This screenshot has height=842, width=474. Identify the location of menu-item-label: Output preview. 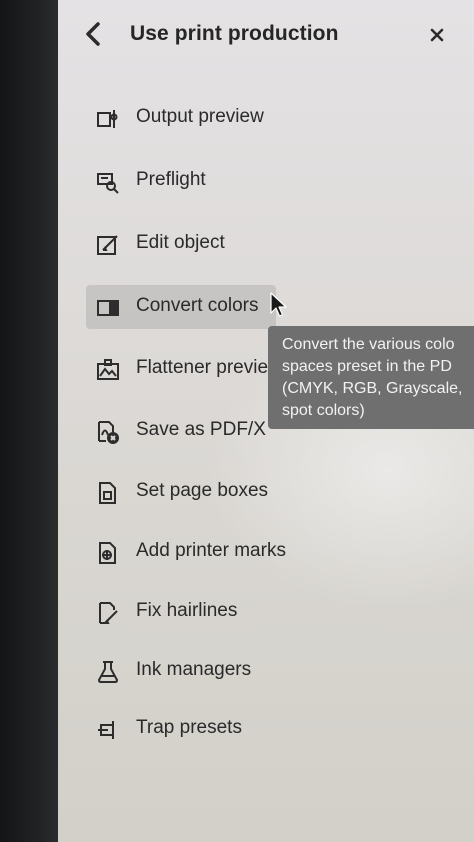
(200, 116).